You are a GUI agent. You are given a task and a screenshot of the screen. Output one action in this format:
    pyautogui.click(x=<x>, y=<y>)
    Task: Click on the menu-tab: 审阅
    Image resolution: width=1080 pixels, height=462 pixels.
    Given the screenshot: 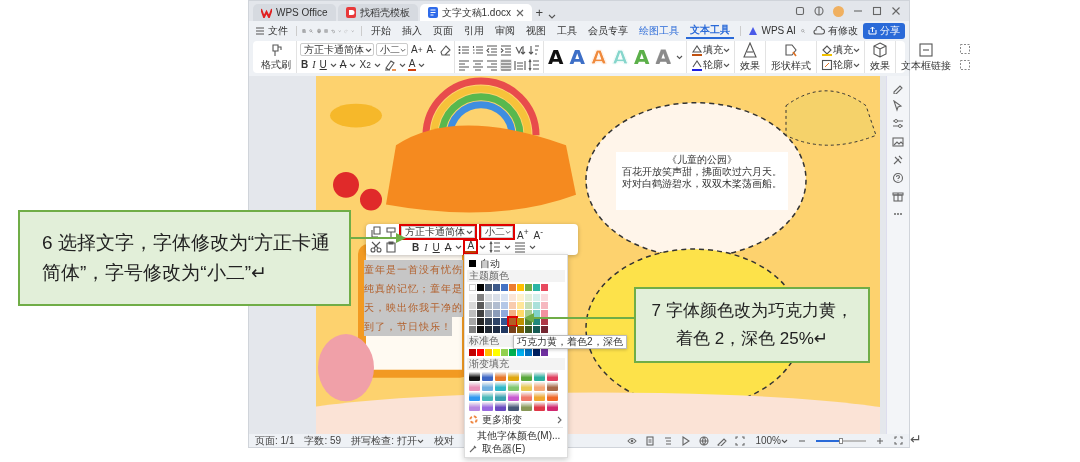 What is the action you would take?
    pyautogui.click(x=505, y=30)
    